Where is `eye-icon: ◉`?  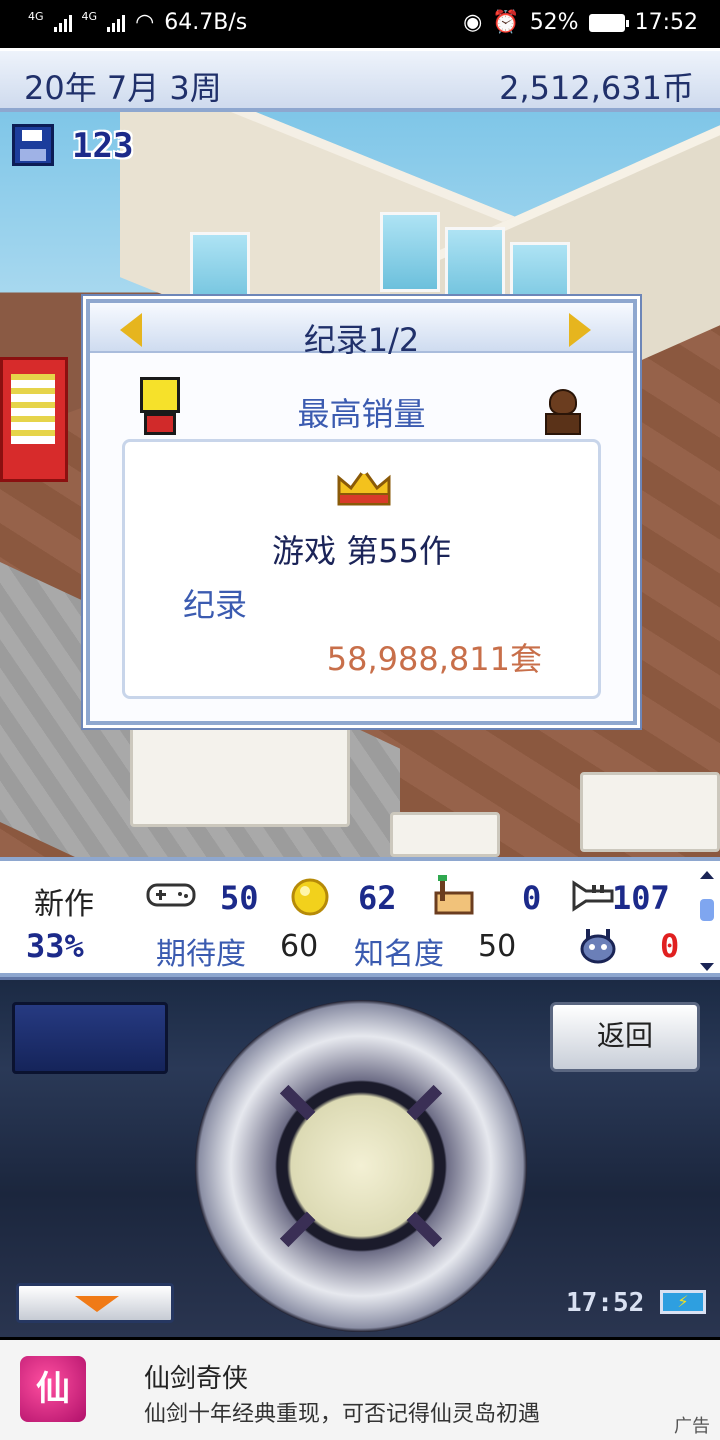 eye-icon: ◉ is located at coordinates (473, 22).